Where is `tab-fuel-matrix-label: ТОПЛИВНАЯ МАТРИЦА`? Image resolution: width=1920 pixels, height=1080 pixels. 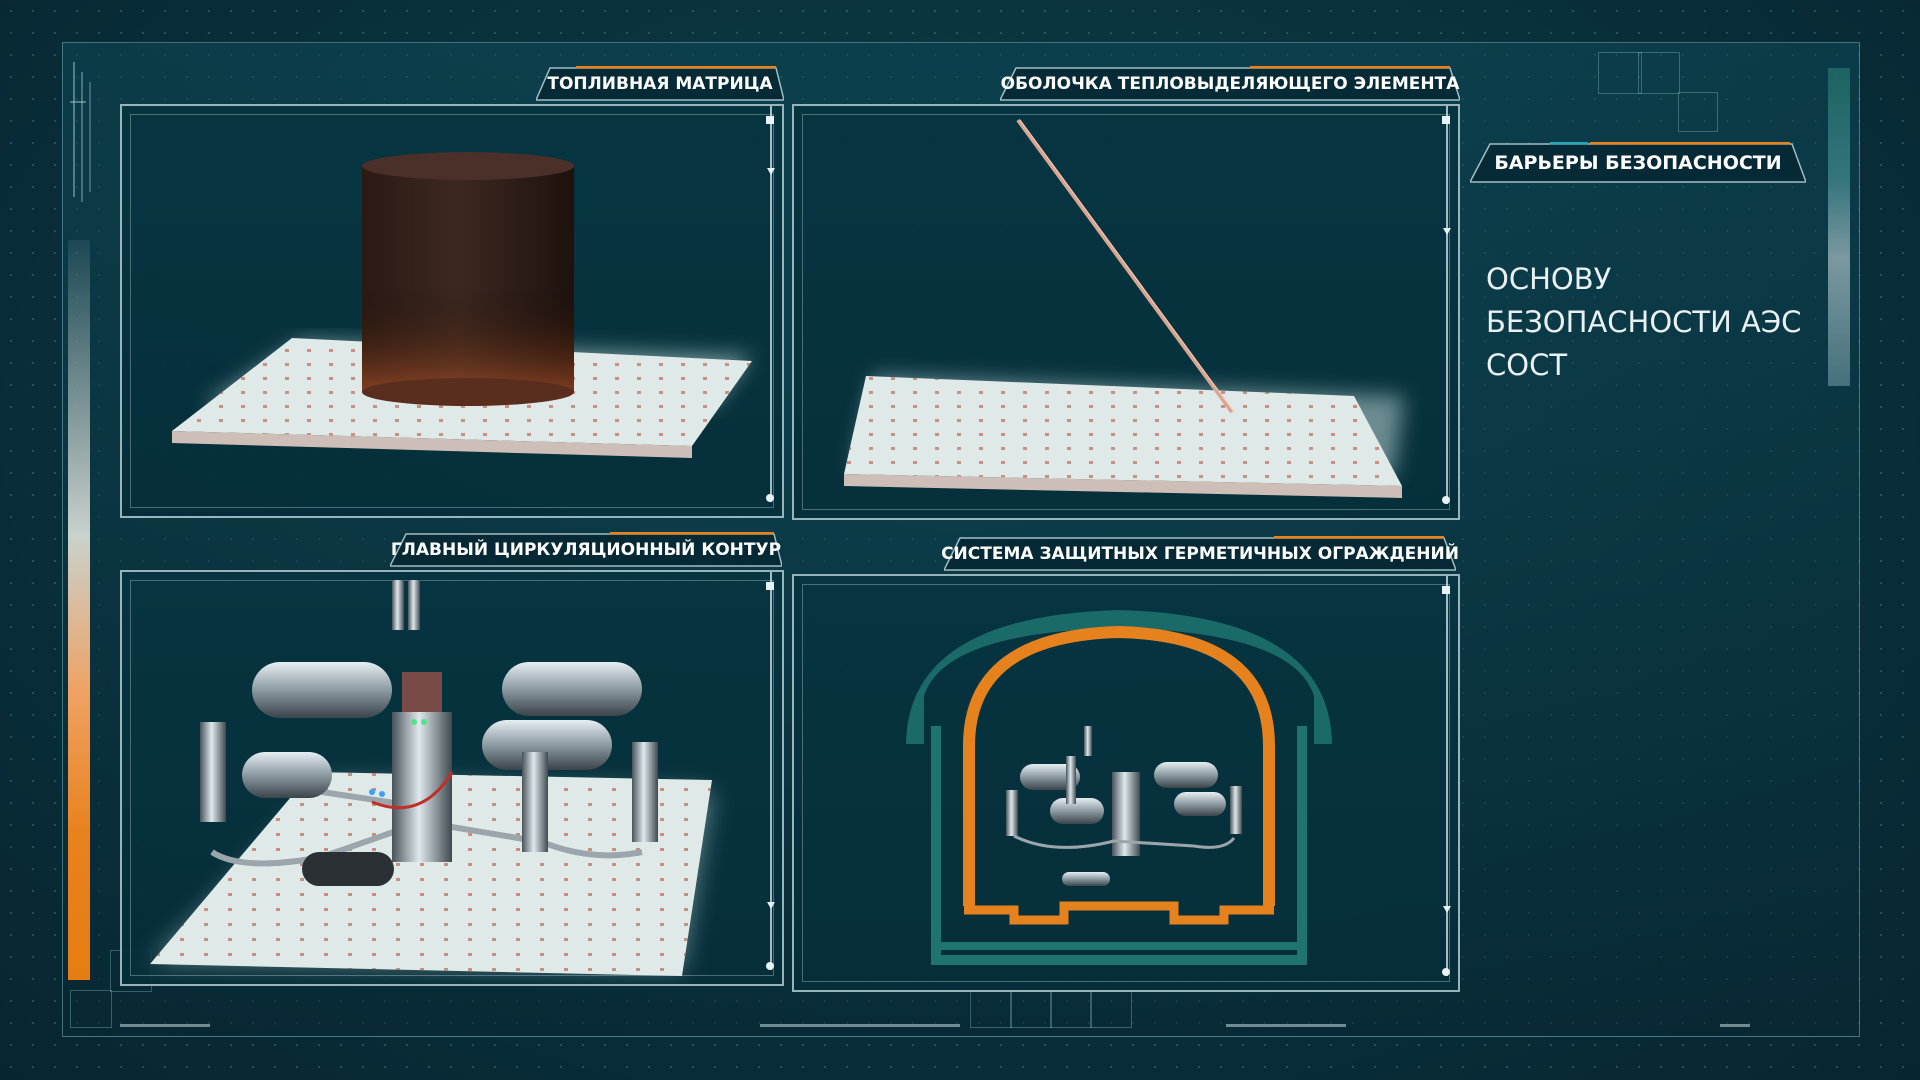
tab-fuel-matrix-label: ТОПЛИВНАЯ МАТРИЦА is located at coordinates (660, 84).